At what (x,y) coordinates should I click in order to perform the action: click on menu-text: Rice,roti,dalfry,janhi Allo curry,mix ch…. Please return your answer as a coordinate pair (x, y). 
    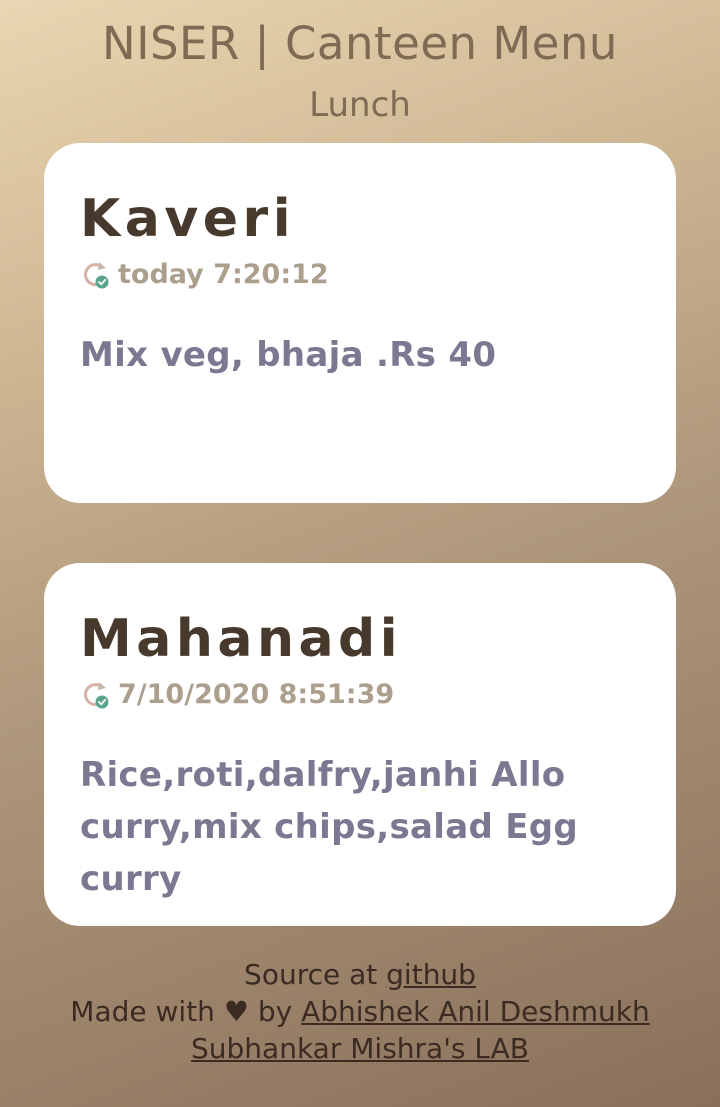
    Looking at the image, I should click on (329, 827).